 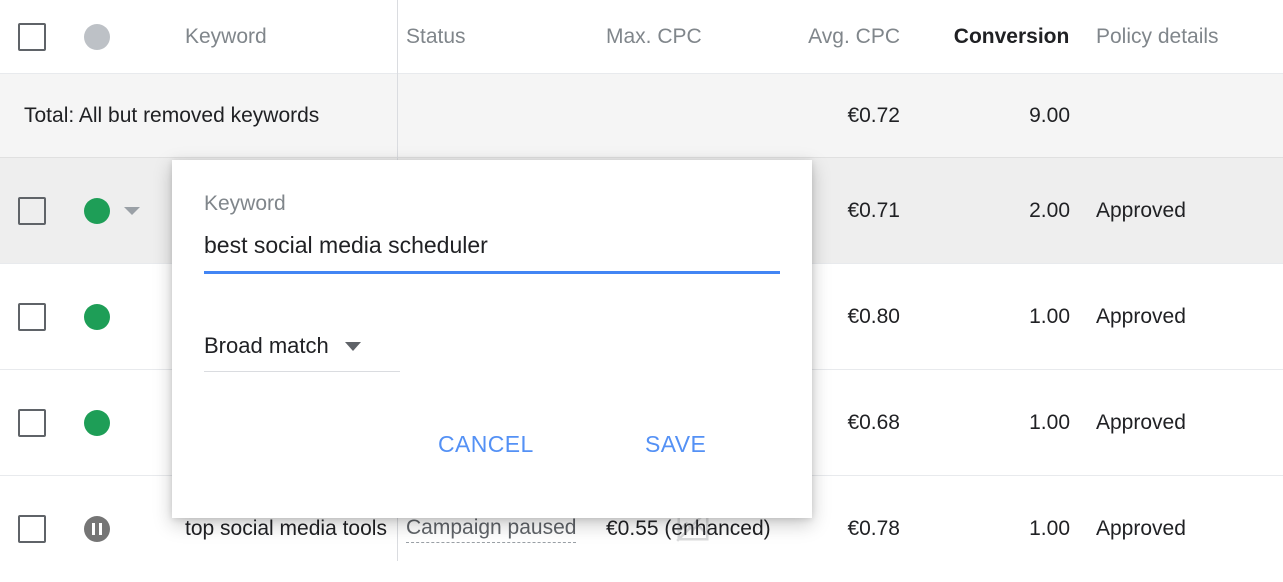 What do you see at coordinates (845, 116) in the screenshot?
I see `total-avg-cpc-cell: €0.72` at bounding box center [845, 116].